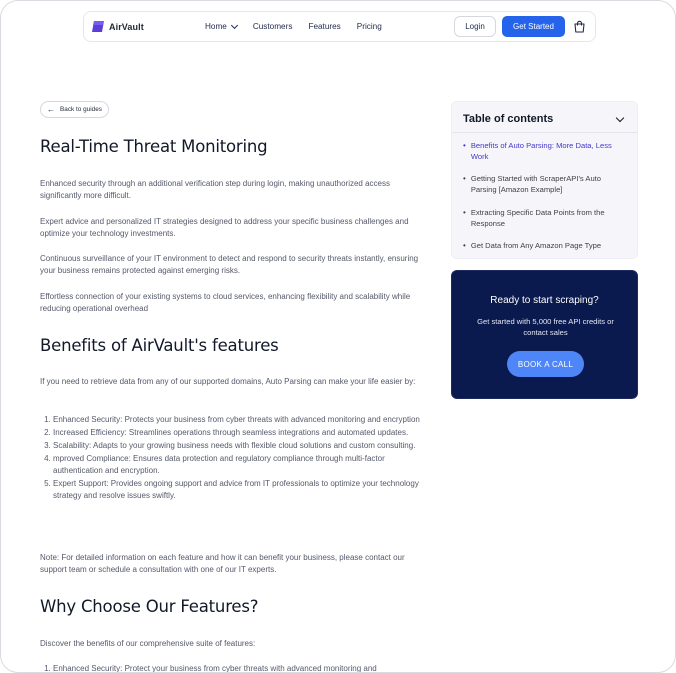 The height and width of the screenshot is (673, 676). What do you see at coordinates (475, 26) in the screenshot?
I see `login-button: Login` at bounding box center [475, 26].